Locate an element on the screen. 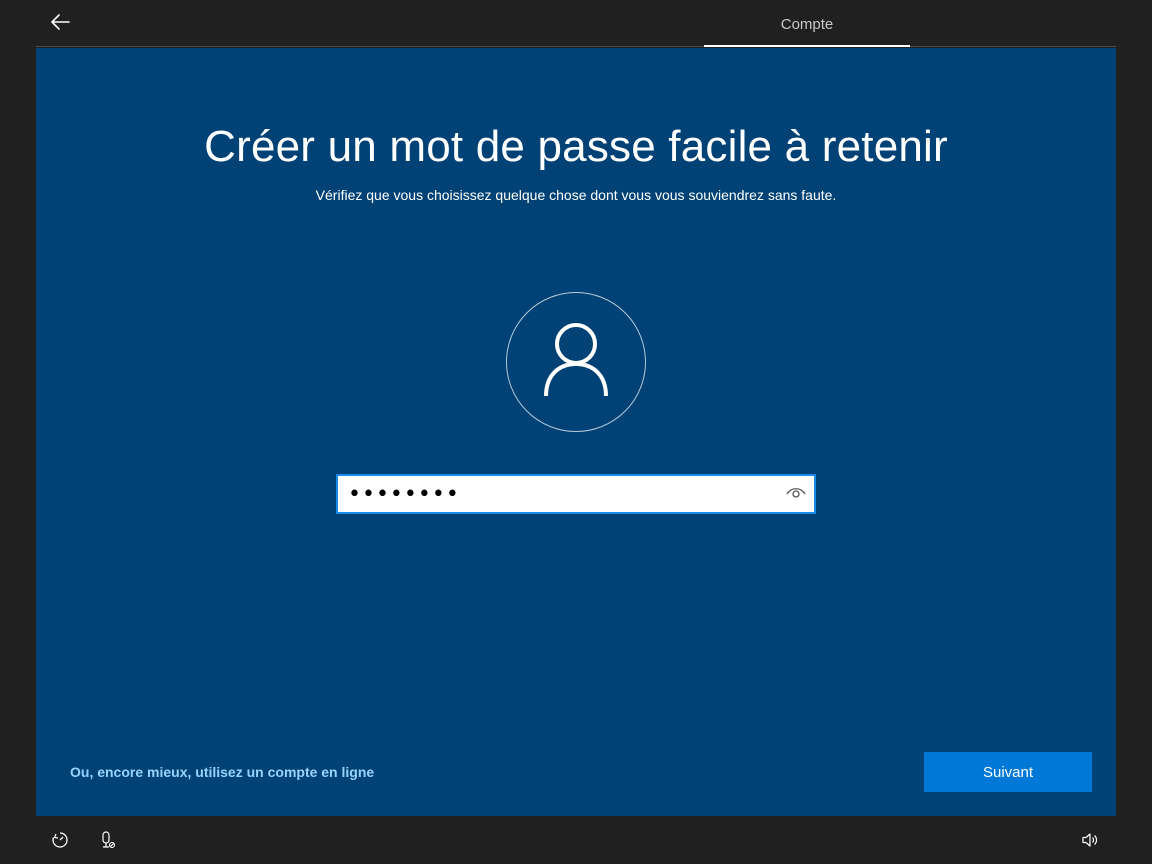  avatar is located at coordinates (576, 362).